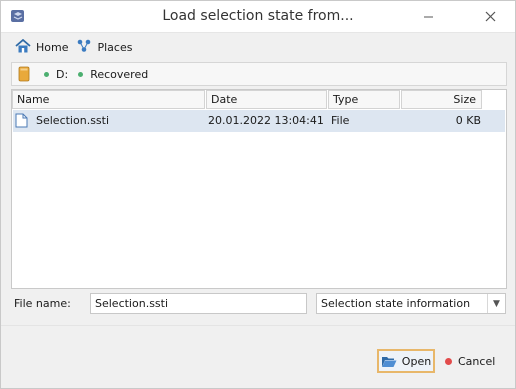  What do you see at coordinates (62, 74) in the screenshot?
I see `breadcrumb-drive-label: D:` at bounding box center [62, 74].